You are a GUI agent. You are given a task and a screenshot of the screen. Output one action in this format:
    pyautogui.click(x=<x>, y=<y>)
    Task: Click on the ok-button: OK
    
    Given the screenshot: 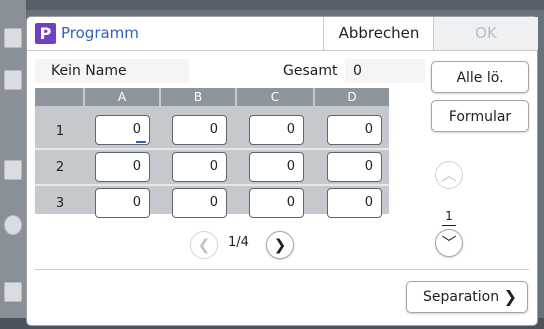 What is the action you would take?
    pyautogui.click(x=485, y=33)
    